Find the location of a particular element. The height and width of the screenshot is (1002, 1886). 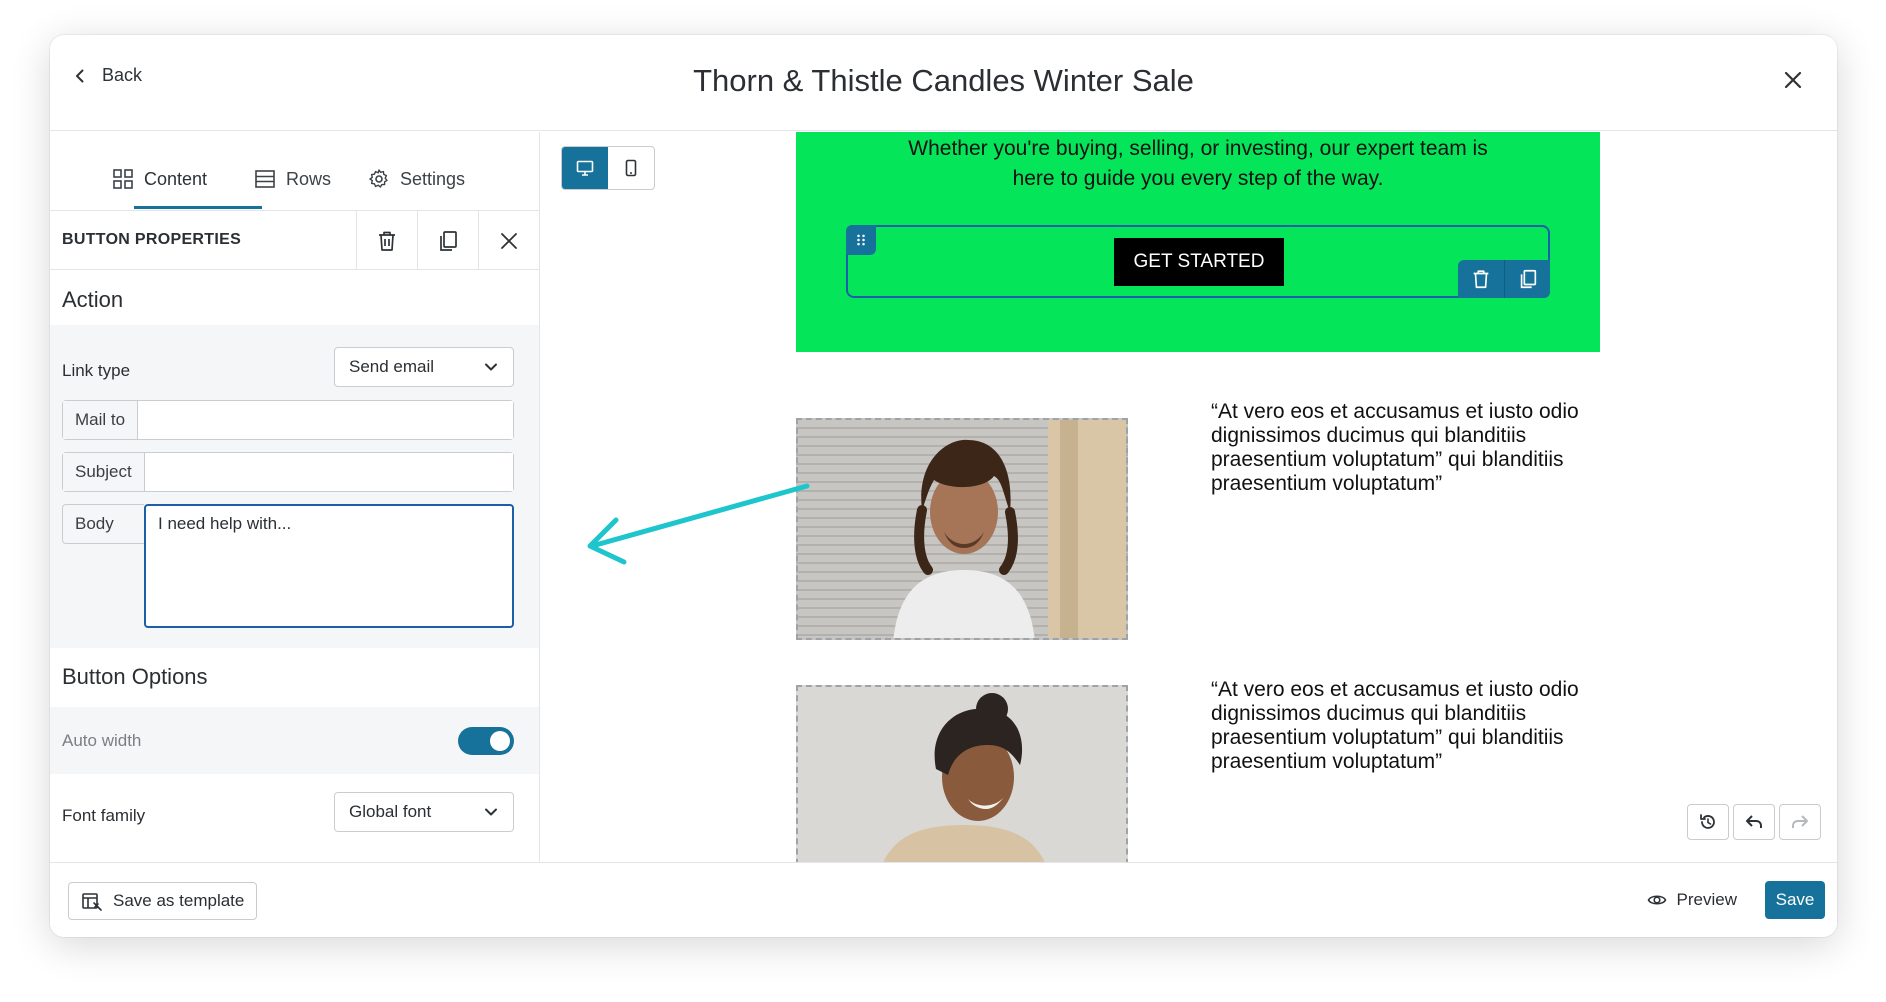

auto-width-toggle is located at coordinates (486, 741).